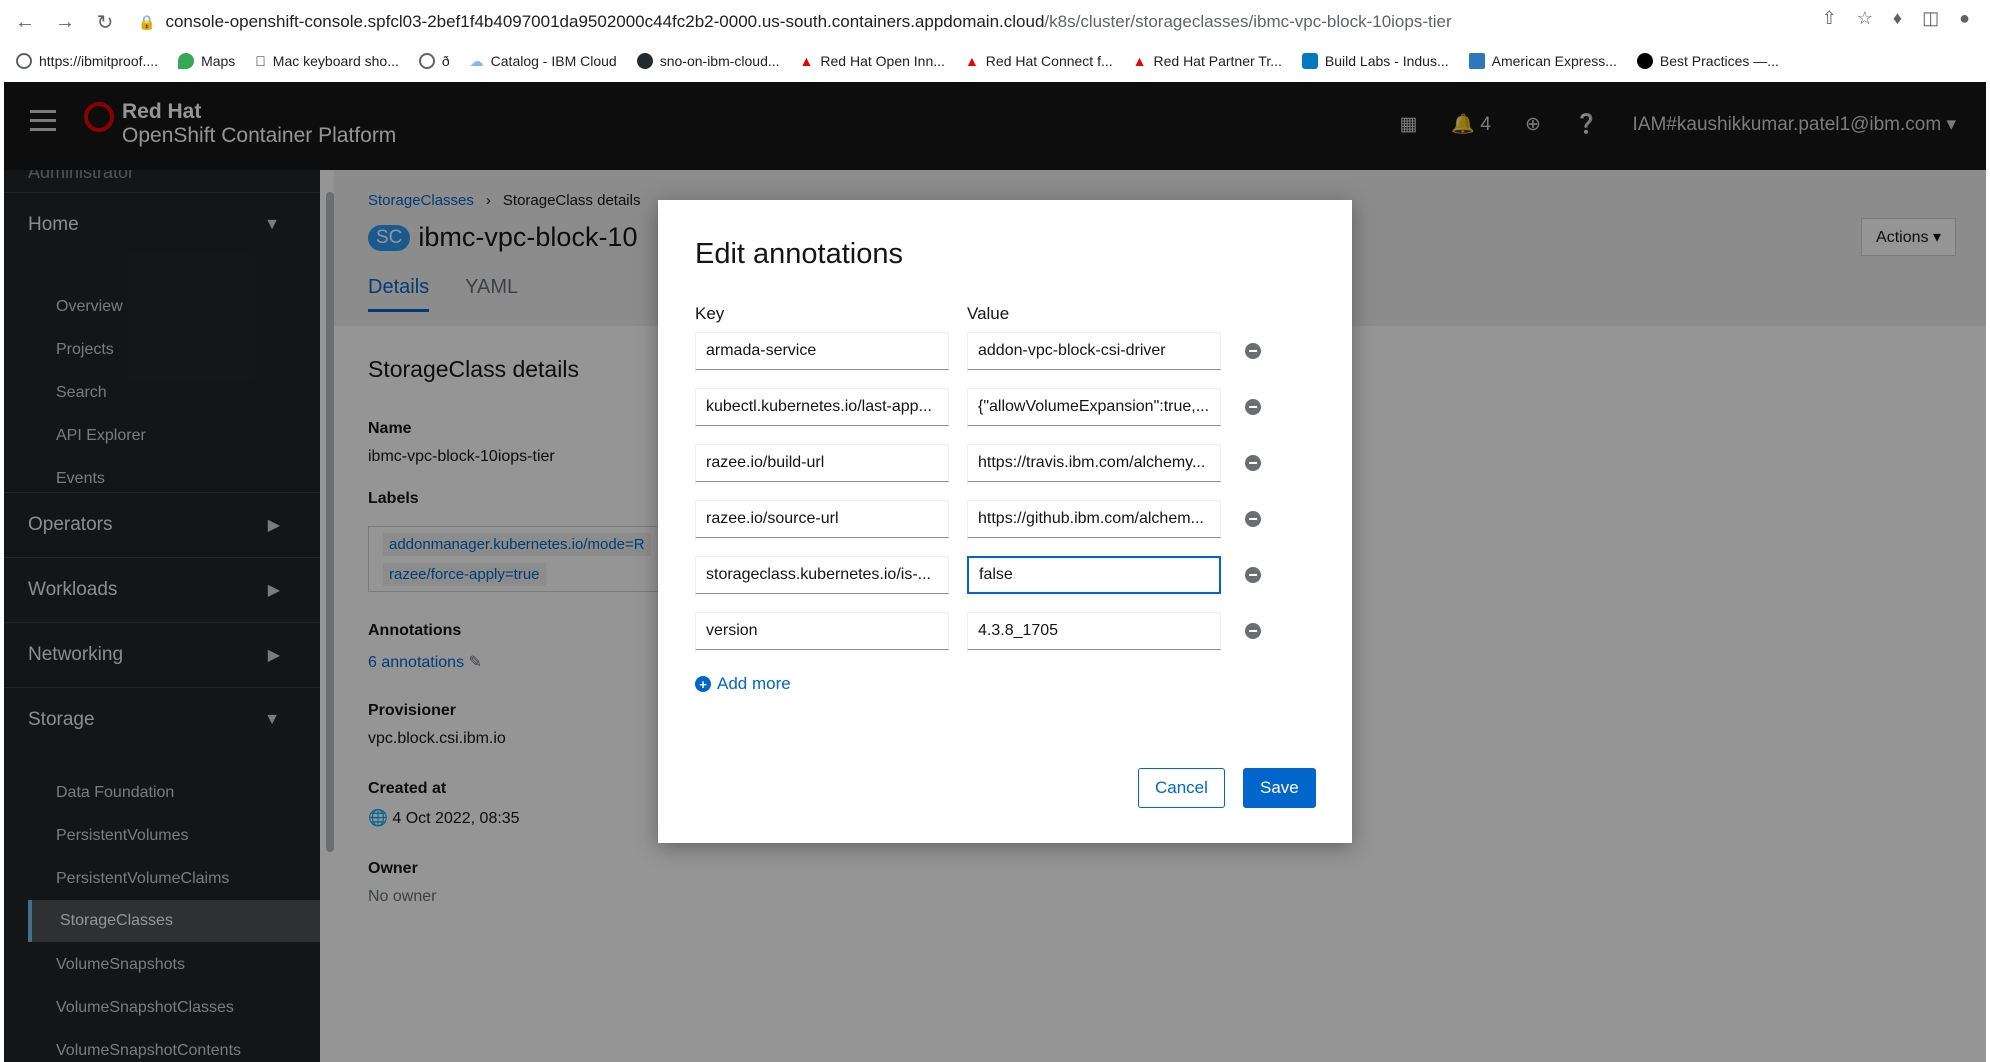 The width and height of the screenshot is (1990, 1062). Describe the element at coordinates (548, 61) in the screenshot. I see `bookmark-label: Catalog - IBM Cloud` at that location.